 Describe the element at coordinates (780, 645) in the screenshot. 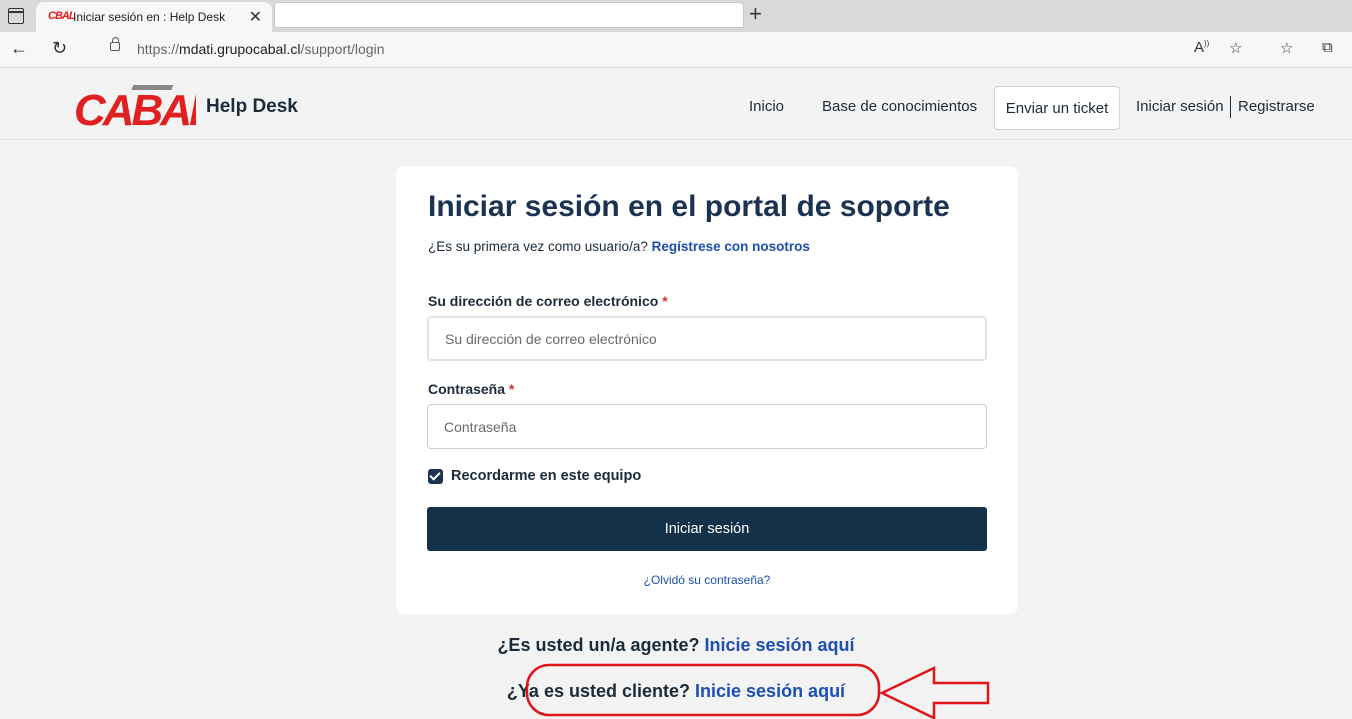

I see `agent-login-link: Inicie sesión aquí` at that location.